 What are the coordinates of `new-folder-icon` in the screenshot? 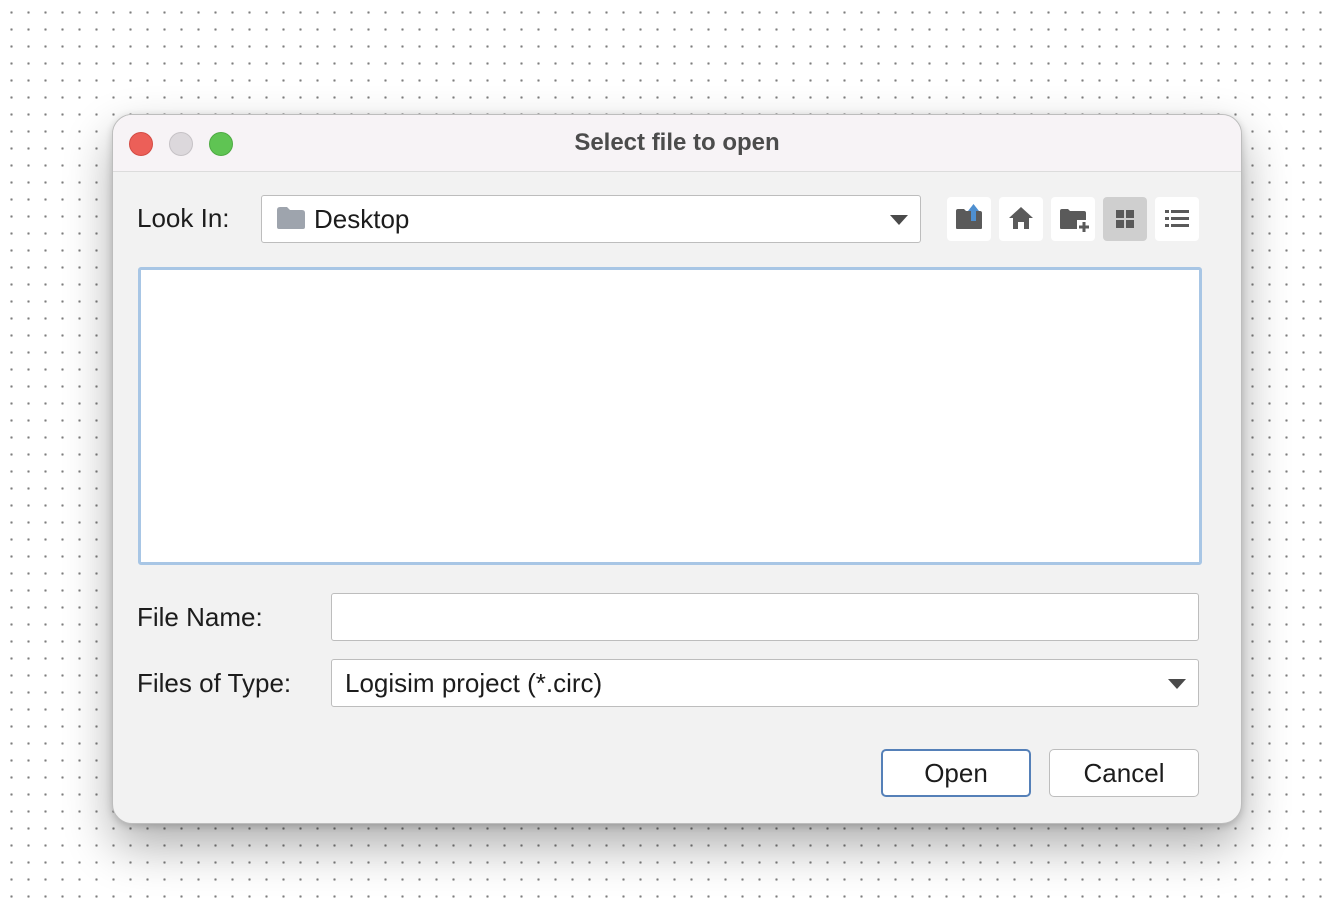 It's located at (1075, 221).